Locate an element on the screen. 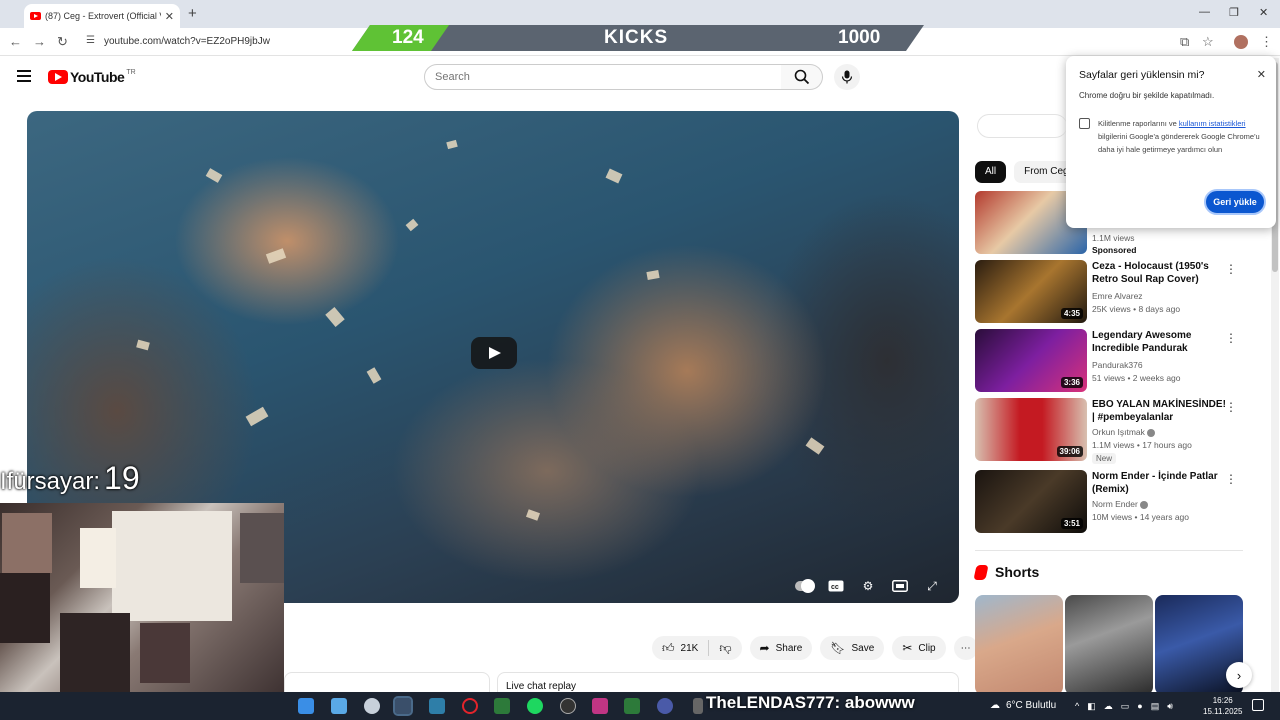  play-button is located at coordinates (494, 353).